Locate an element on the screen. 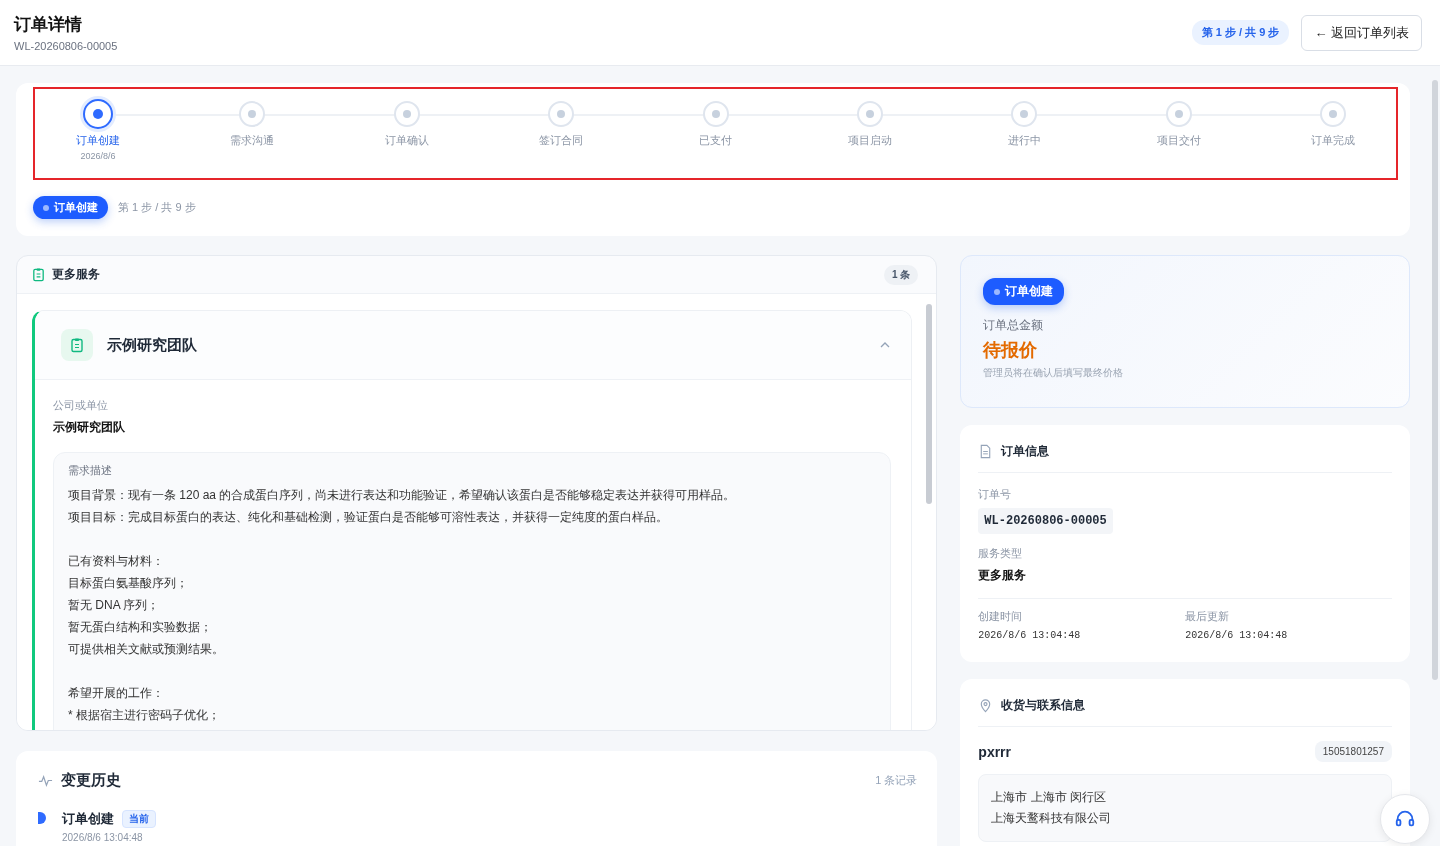 The width and height of the screenshot is (1440, 846). panel-title: 更多服务 is located at coordinates (76, 274).